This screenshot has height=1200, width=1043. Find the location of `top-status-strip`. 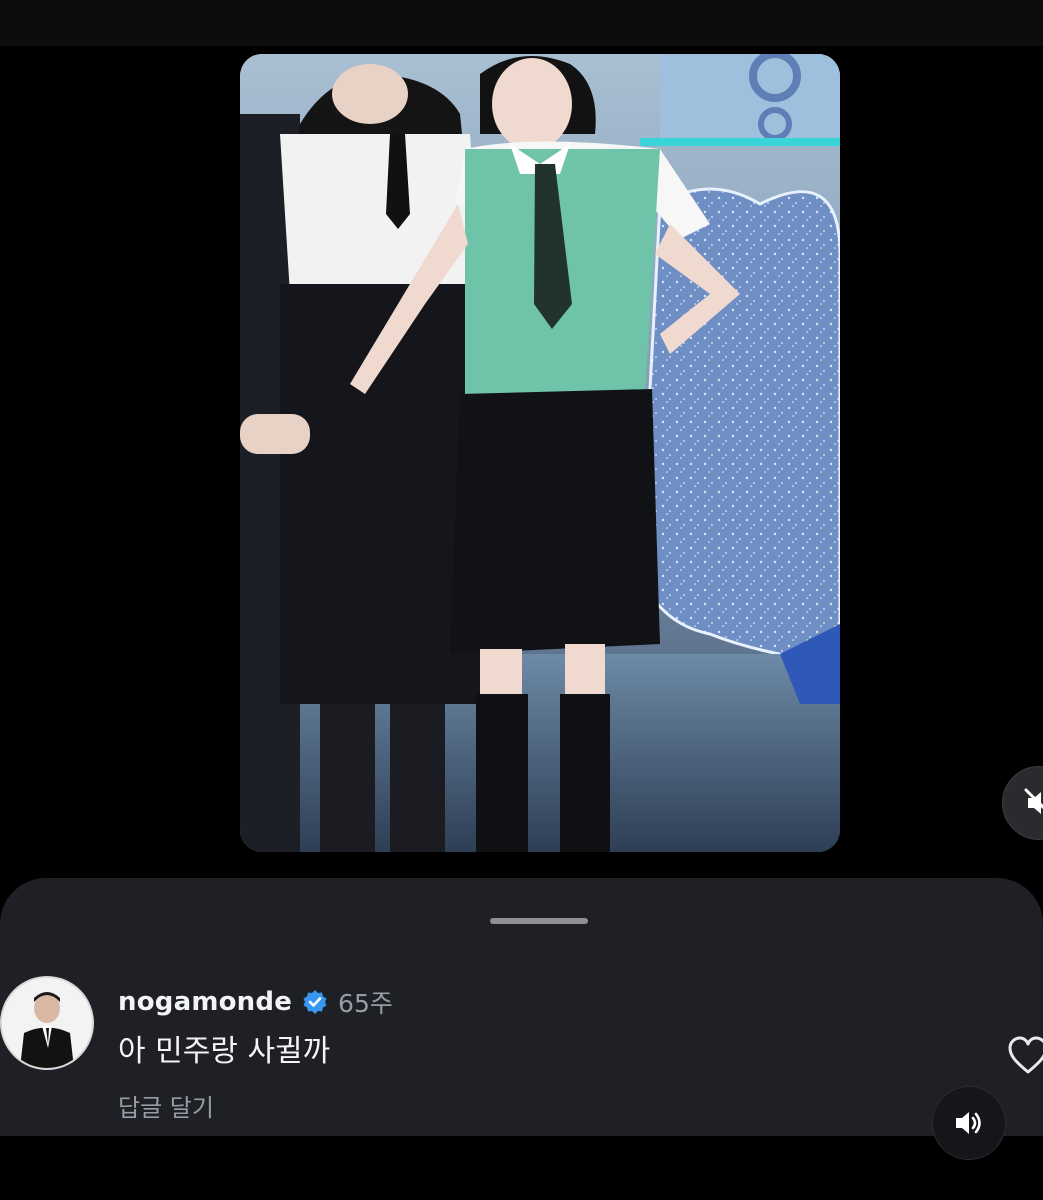

top-status-strip is located at coordinates (521, 23).